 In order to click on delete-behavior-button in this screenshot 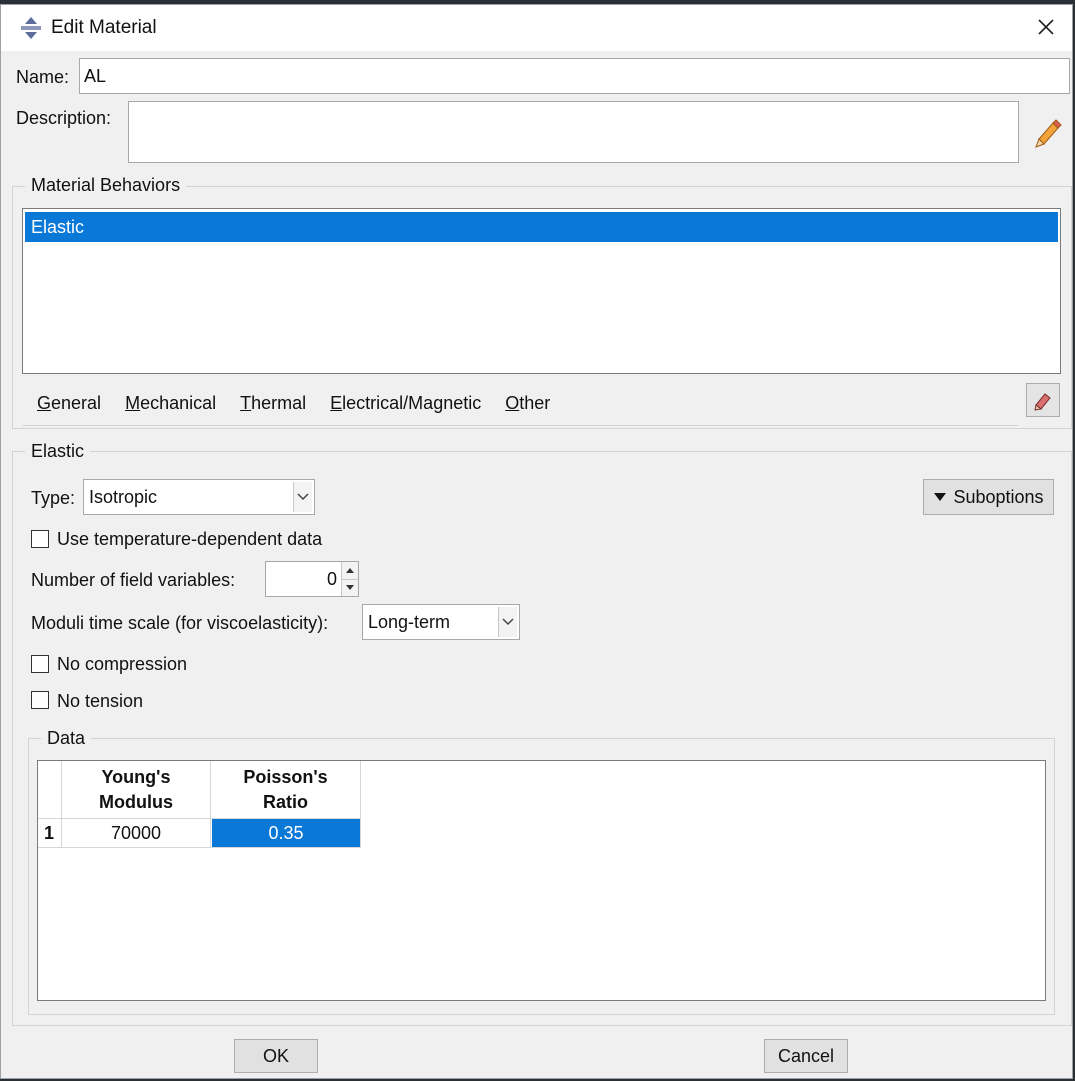, I will do `click(1043, 400)`.